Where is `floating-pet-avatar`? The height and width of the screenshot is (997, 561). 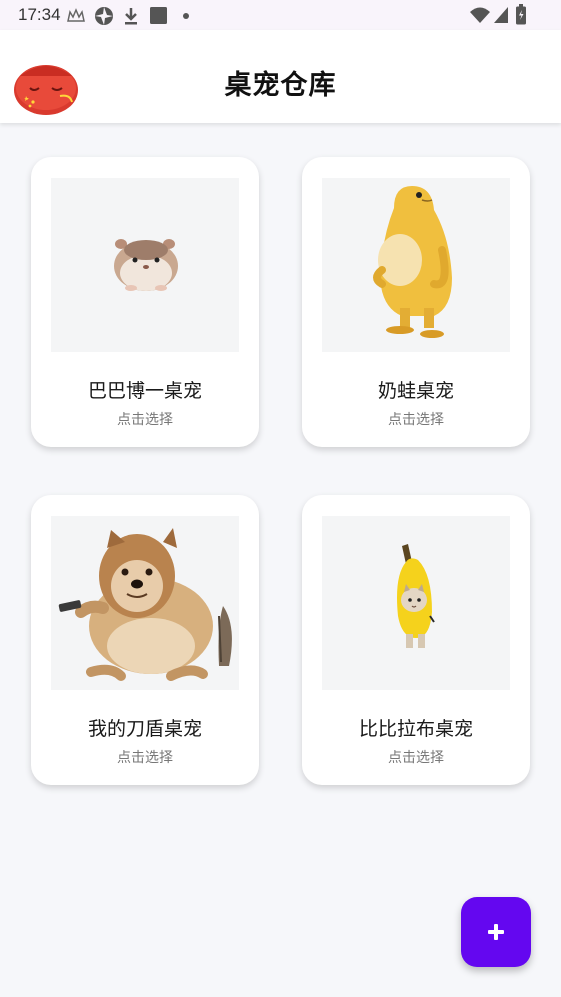
floating-pet-avatar is located at coordinates (46, 87).